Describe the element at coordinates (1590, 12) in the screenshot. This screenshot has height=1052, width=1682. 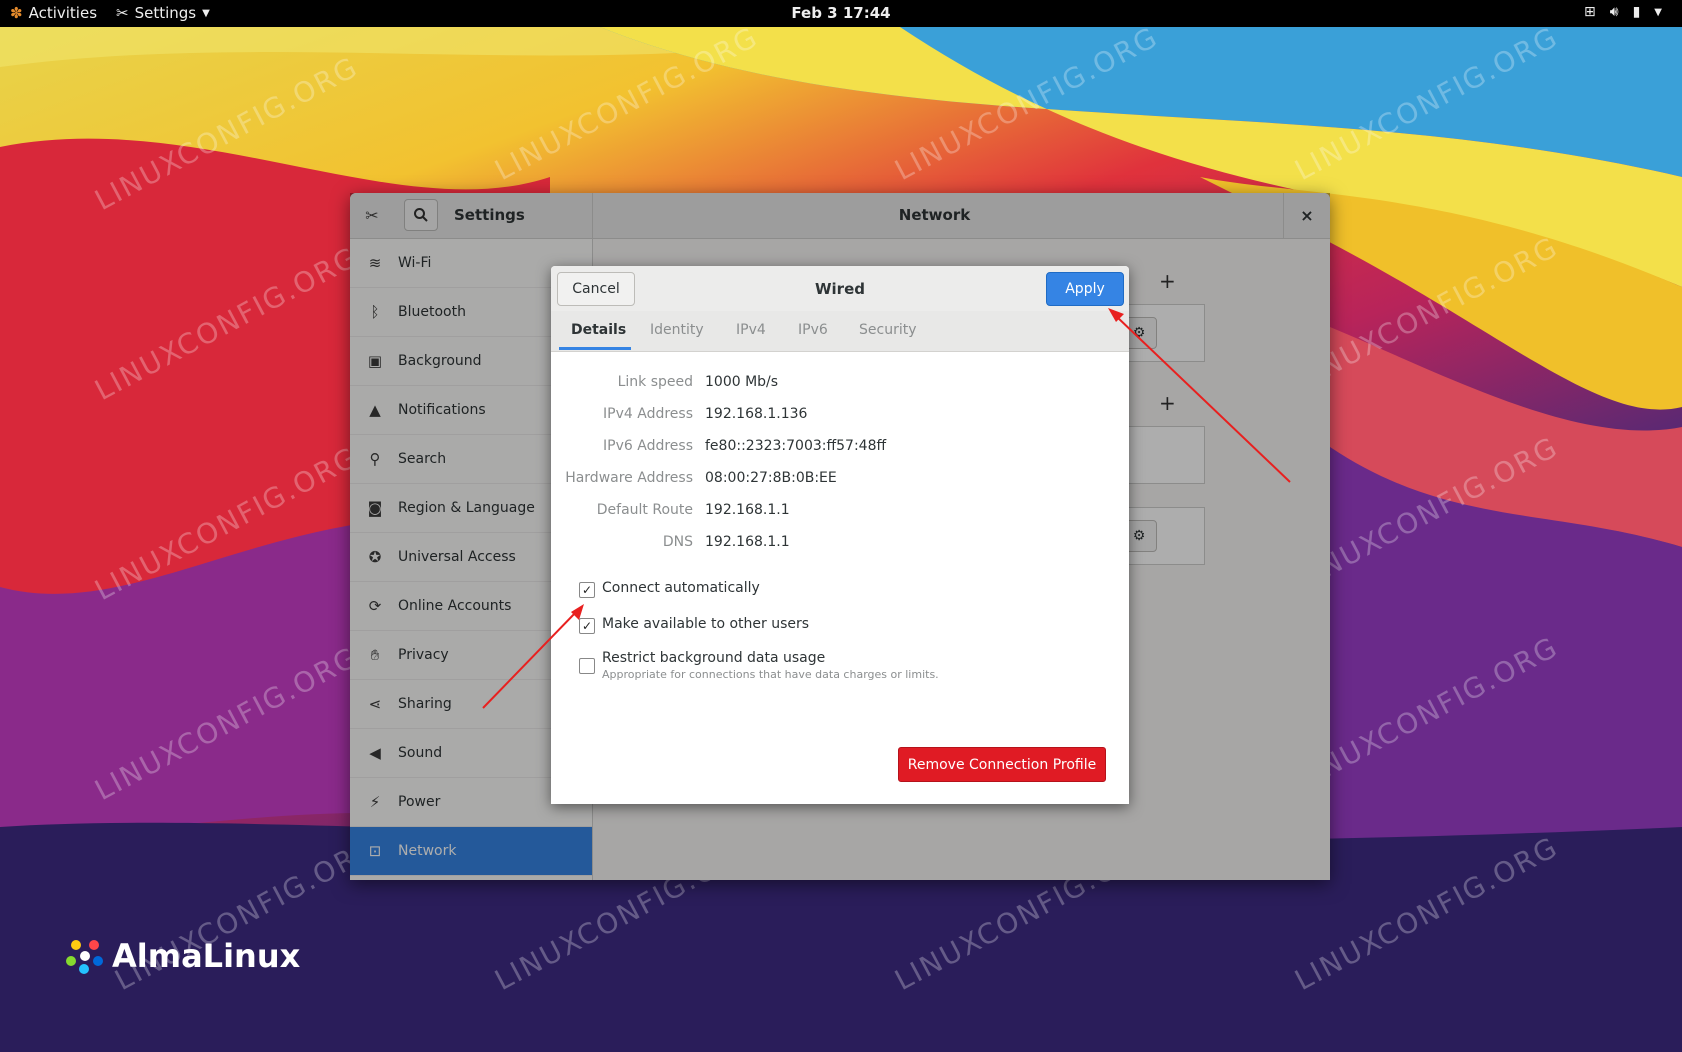
I see `network-icon: ⊞` at that location.